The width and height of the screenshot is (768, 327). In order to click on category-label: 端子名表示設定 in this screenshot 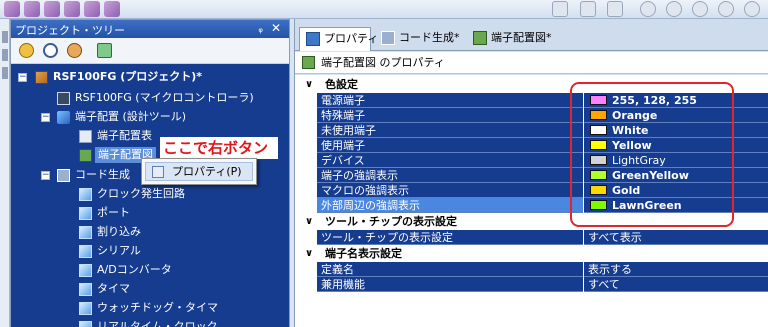, I will do `click(363, 253)`.